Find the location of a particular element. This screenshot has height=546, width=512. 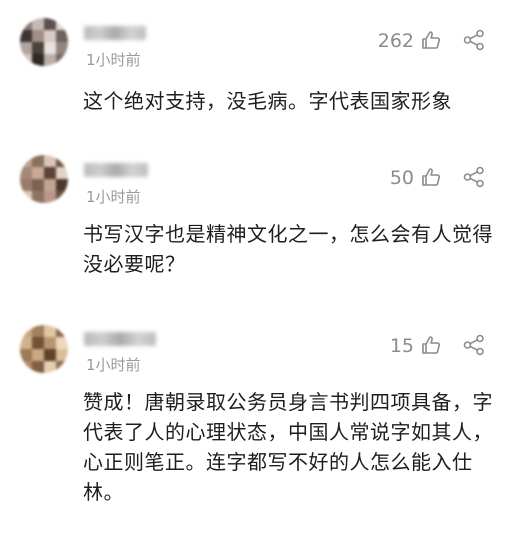

comment-text: 书写汉字也是精神文化之一，怎么会有人觉得没必要呢？ is located at coordinates (288, 249).